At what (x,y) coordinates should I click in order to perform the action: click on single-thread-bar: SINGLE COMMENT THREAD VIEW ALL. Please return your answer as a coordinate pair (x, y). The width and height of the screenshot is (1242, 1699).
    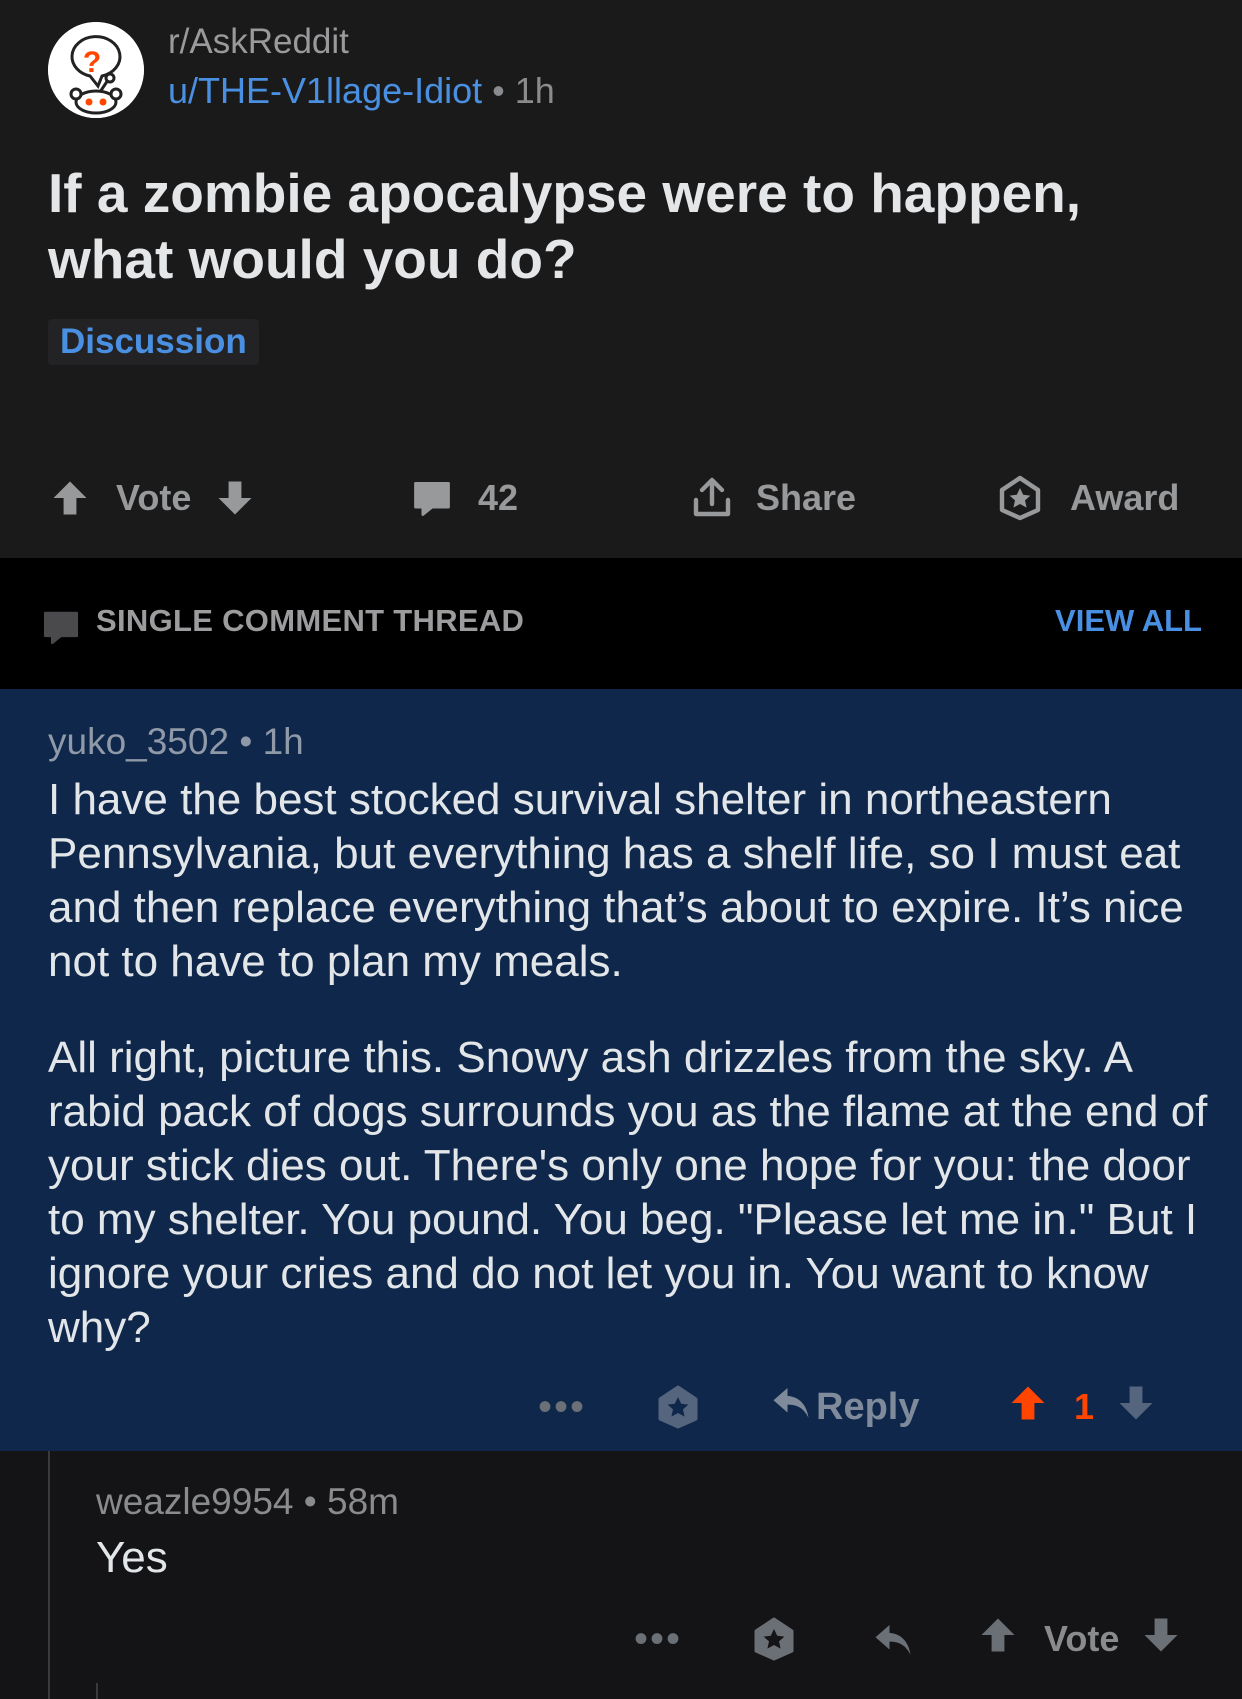
    Looking at the image, I should click on (621, 623).